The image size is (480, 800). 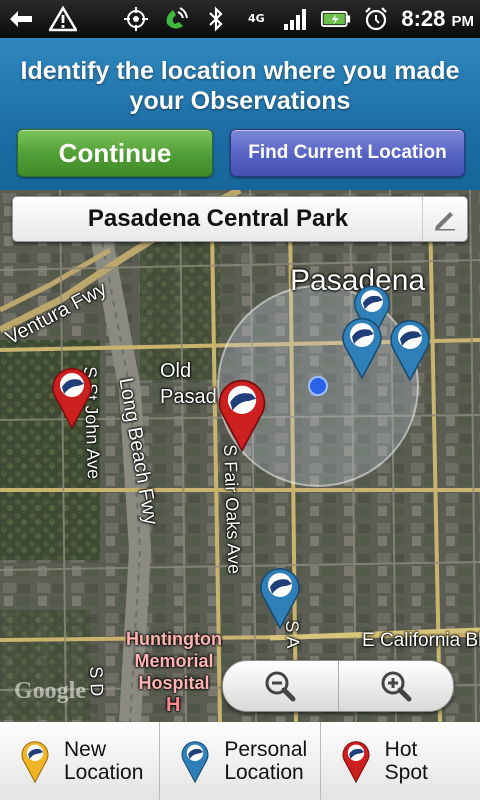 What do you see at coordinates (266, 761) in the screenshot?
I see `tab-label: Personal Location` at bounding box center [266, 761].